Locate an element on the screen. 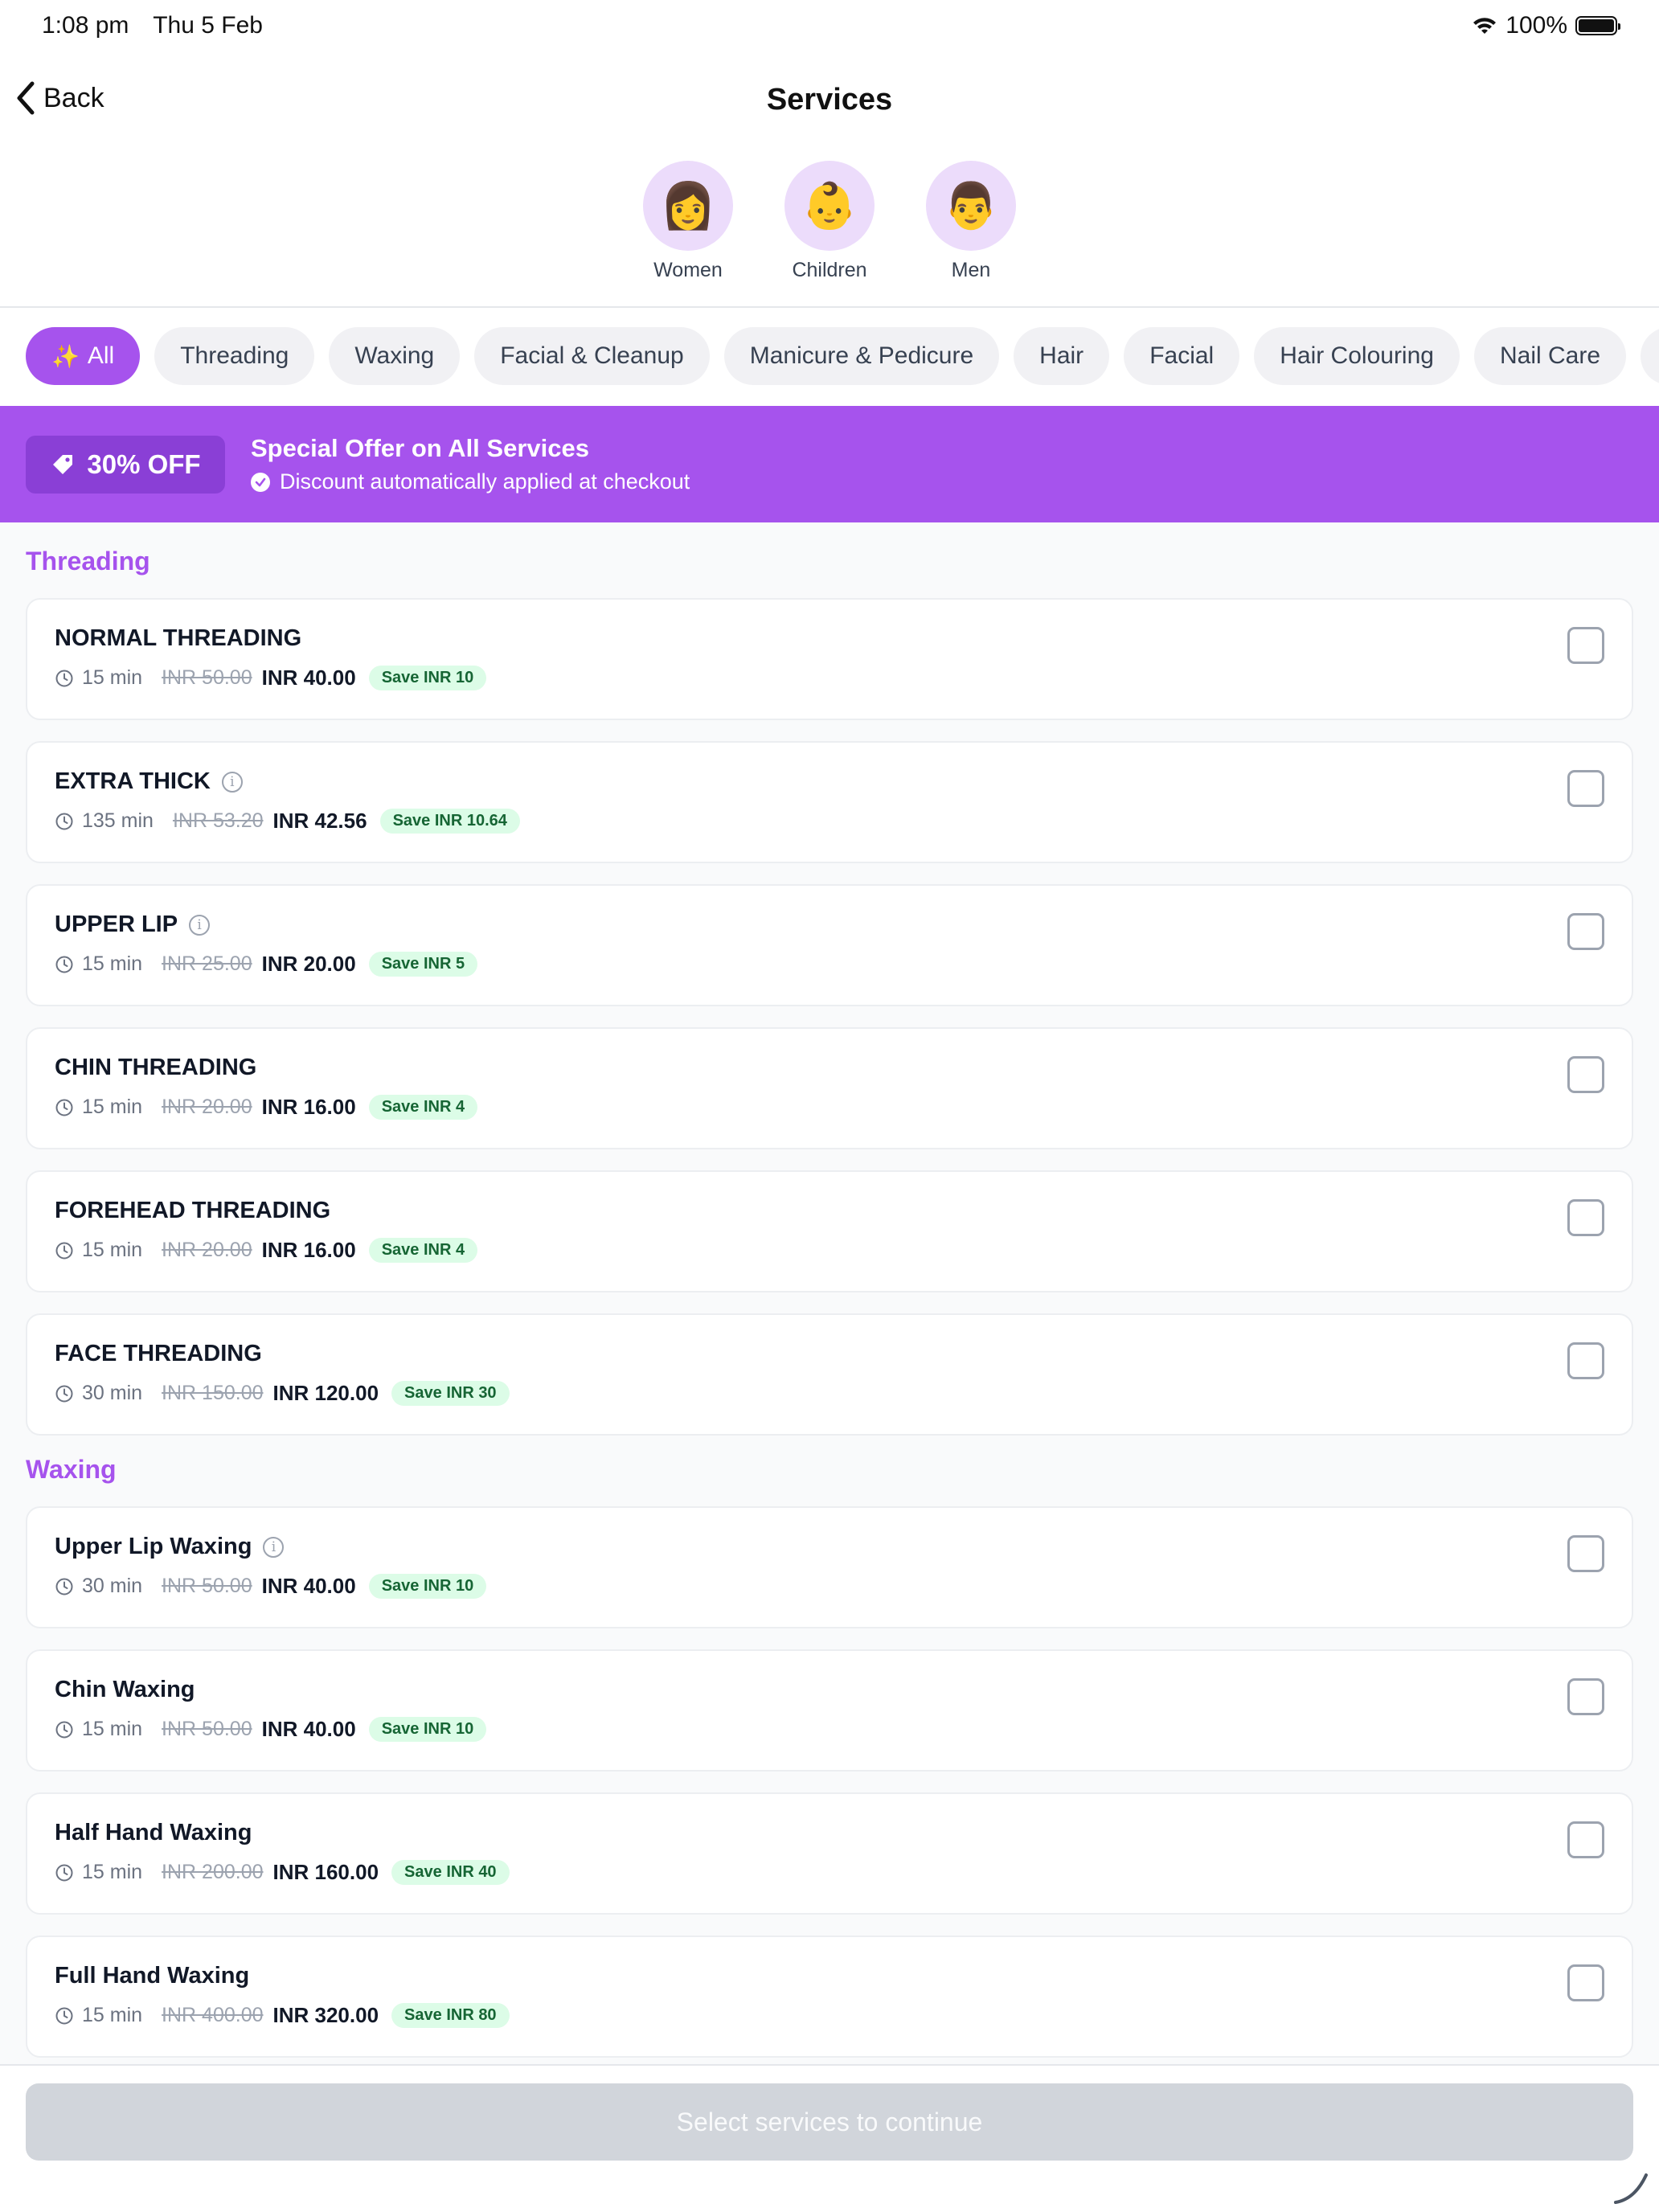 The width and height of the screenshot is (1659, 2212). gender-label: Women is located at coordinates (688, 270).